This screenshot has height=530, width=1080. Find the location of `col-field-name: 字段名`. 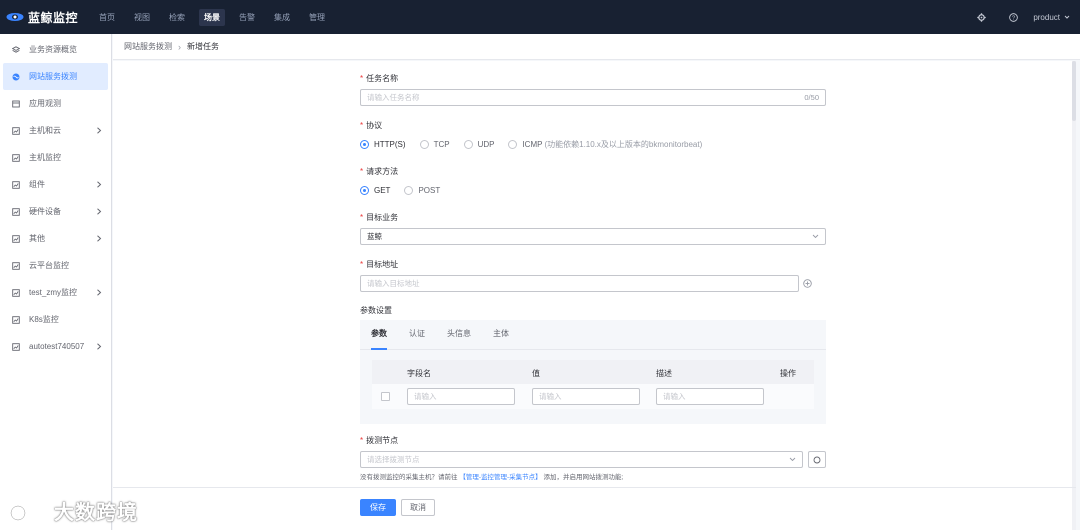

col-field-name: 字段名 is located at coordinates (419, 373).